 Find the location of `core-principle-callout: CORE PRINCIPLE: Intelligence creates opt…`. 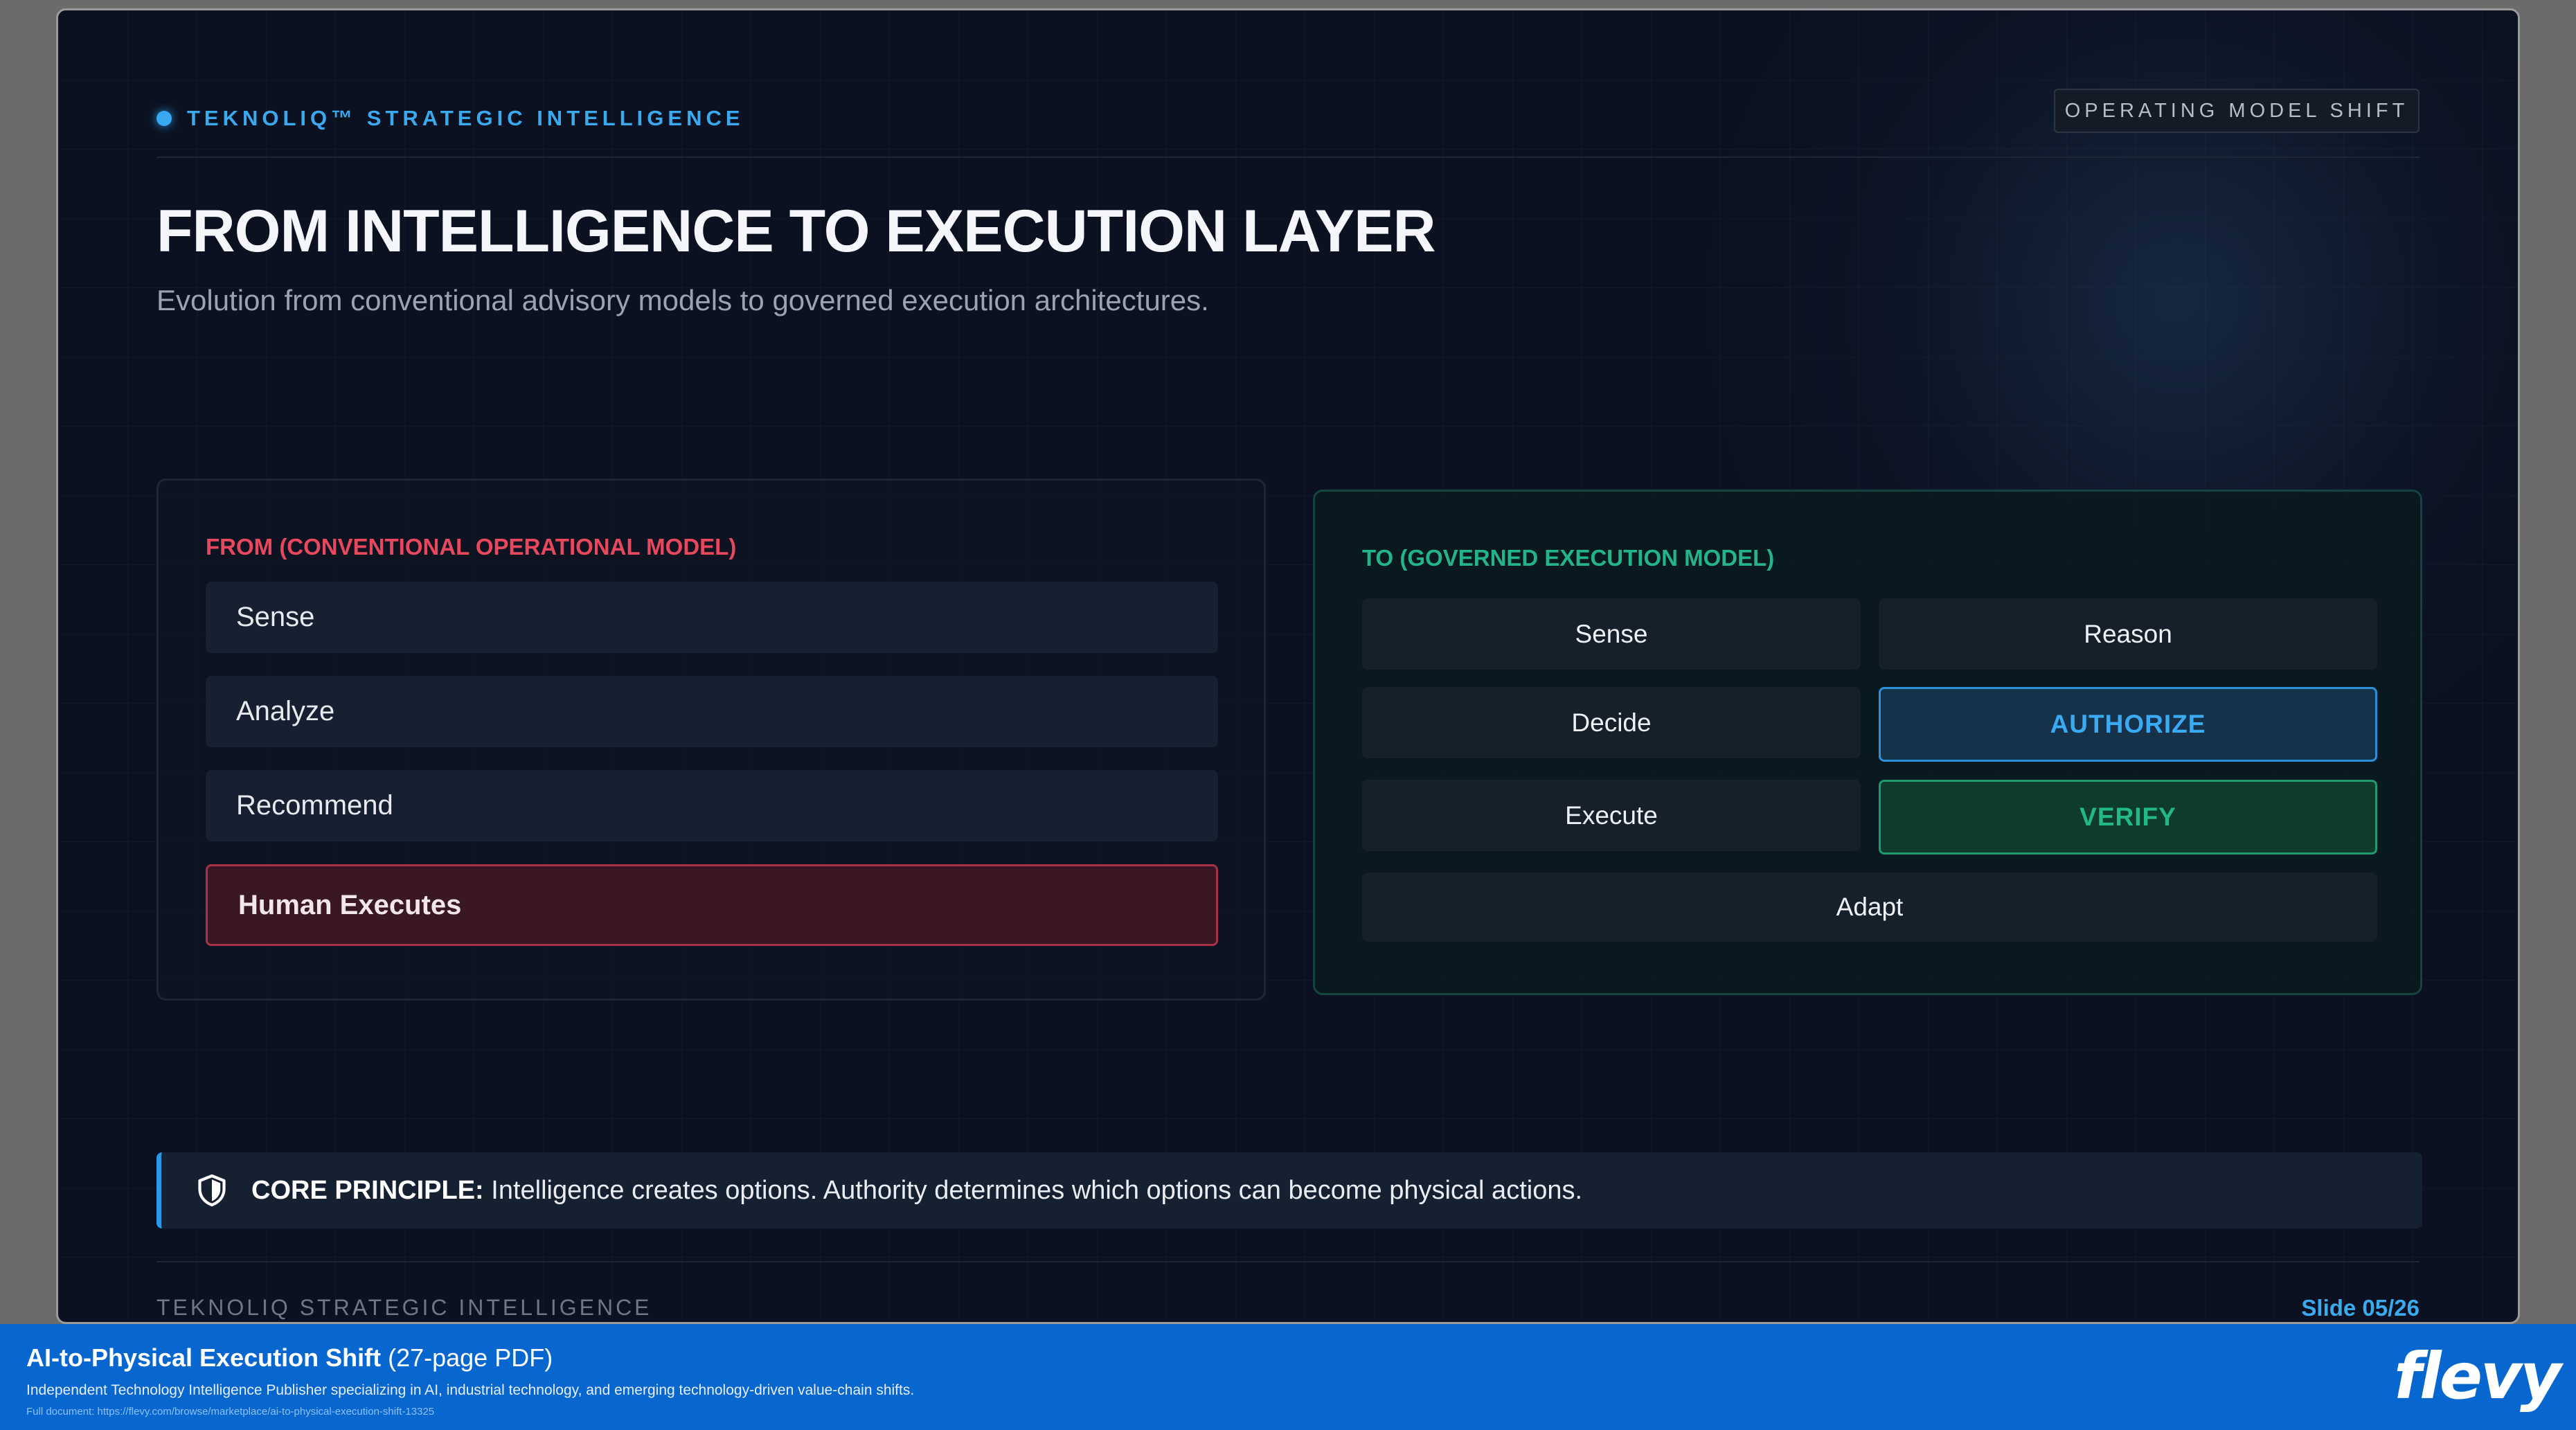

core-principle-callout: CORE PRINCIPLE: Intelligence creates opt… is located at coordinates (1289, 1190).